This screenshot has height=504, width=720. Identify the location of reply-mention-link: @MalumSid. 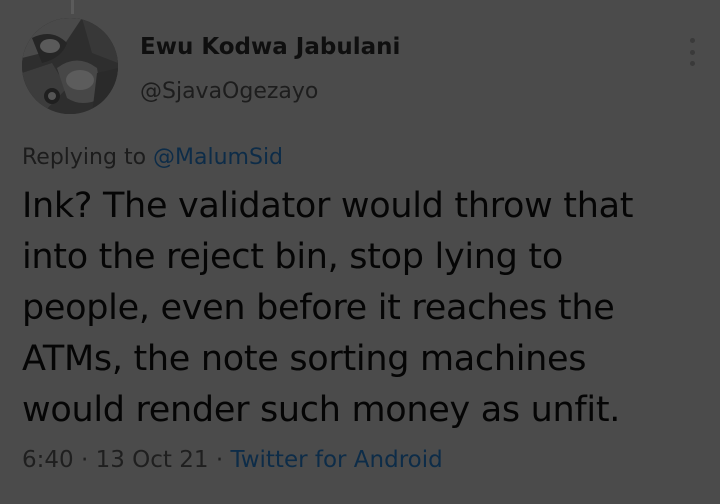
(218, 157).